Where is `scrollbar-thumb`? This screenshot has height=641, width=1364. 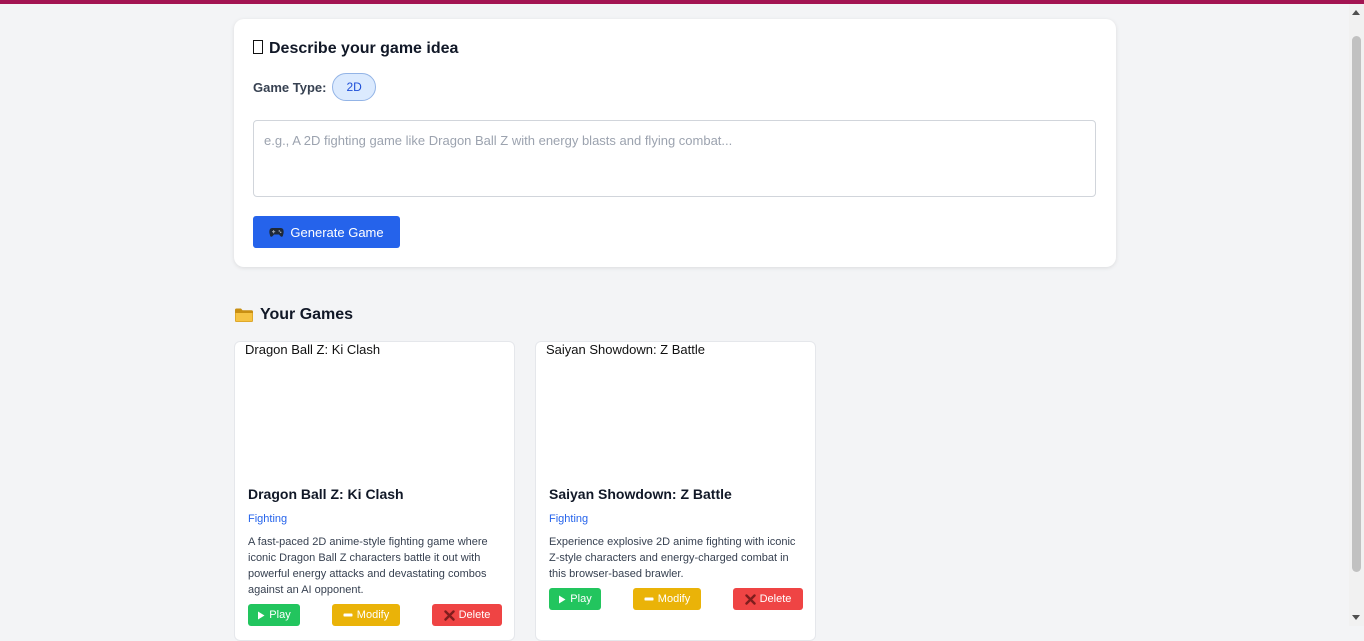 scrollbar-thumb is located at coordinates (1356, 304).